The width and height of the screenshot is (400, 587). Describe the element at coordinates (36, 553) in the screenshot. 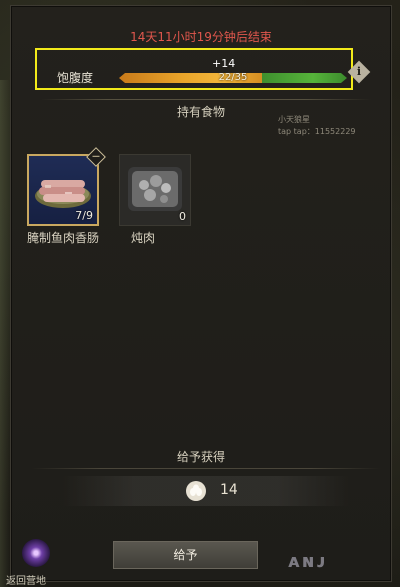

I see `portal-icon` at that location.